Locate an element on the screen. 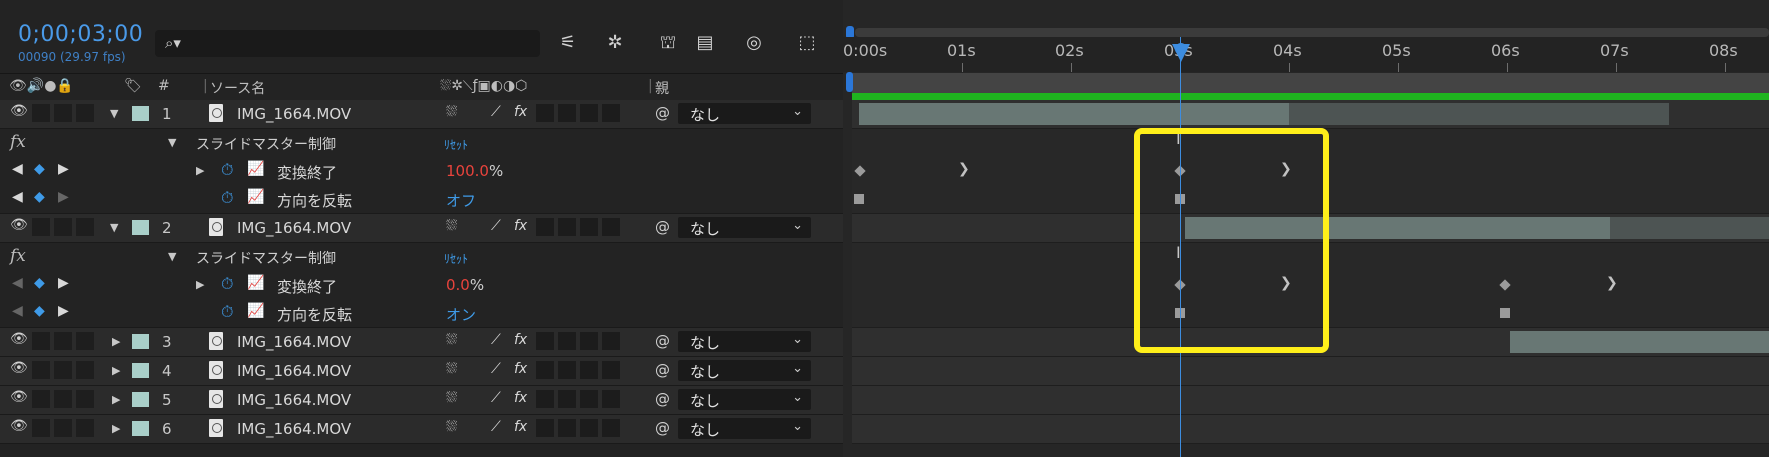 This screenshot has height=457, width=1769. frame-blending-icon: ▤ is located at coordinates (705, 43).